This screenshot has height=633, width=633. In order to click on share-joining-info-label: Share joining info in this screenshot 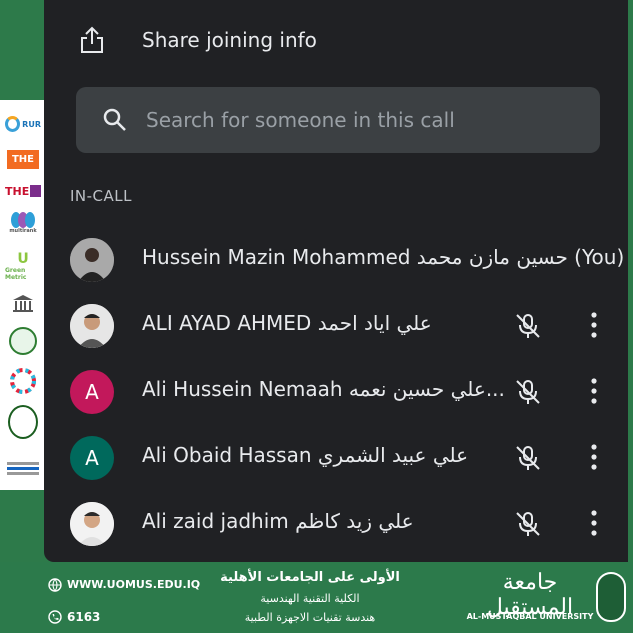, I will do `click(229, 40)`.